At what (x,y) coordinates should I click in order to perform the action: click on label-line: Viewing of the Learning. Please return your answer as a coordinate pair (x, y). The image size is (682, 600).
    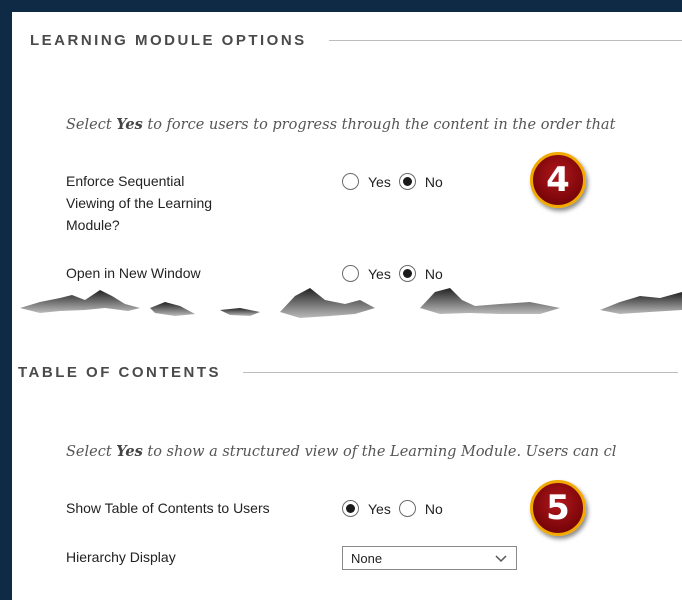
    Looking at the image, I should click on (139, 203).